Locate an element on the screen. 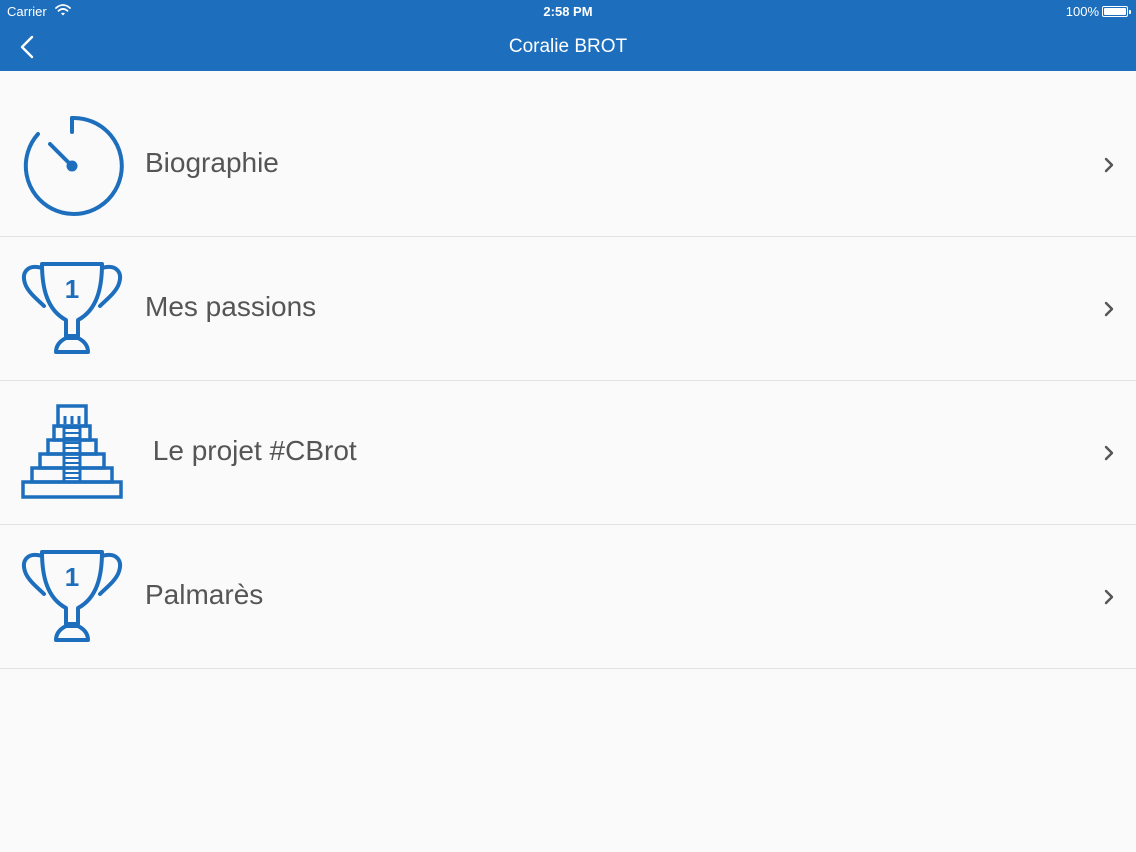 Image resolution: width=1136 pixels, height=852 pixels. status-bar: Carrier 2:58 PM 100% is located at coordinates (568, 12).